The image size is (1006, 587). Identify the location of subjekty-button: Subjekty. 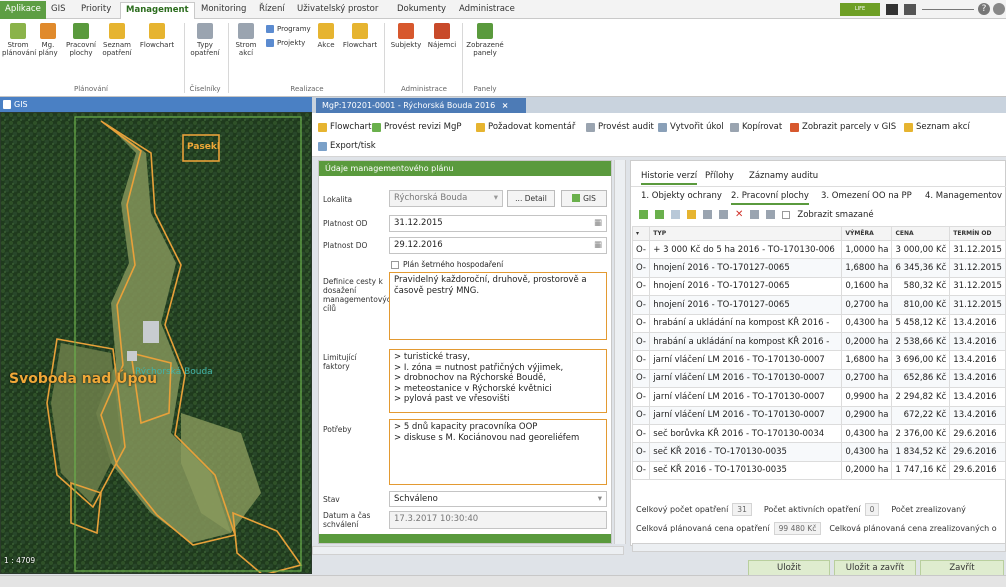
(406, 36).